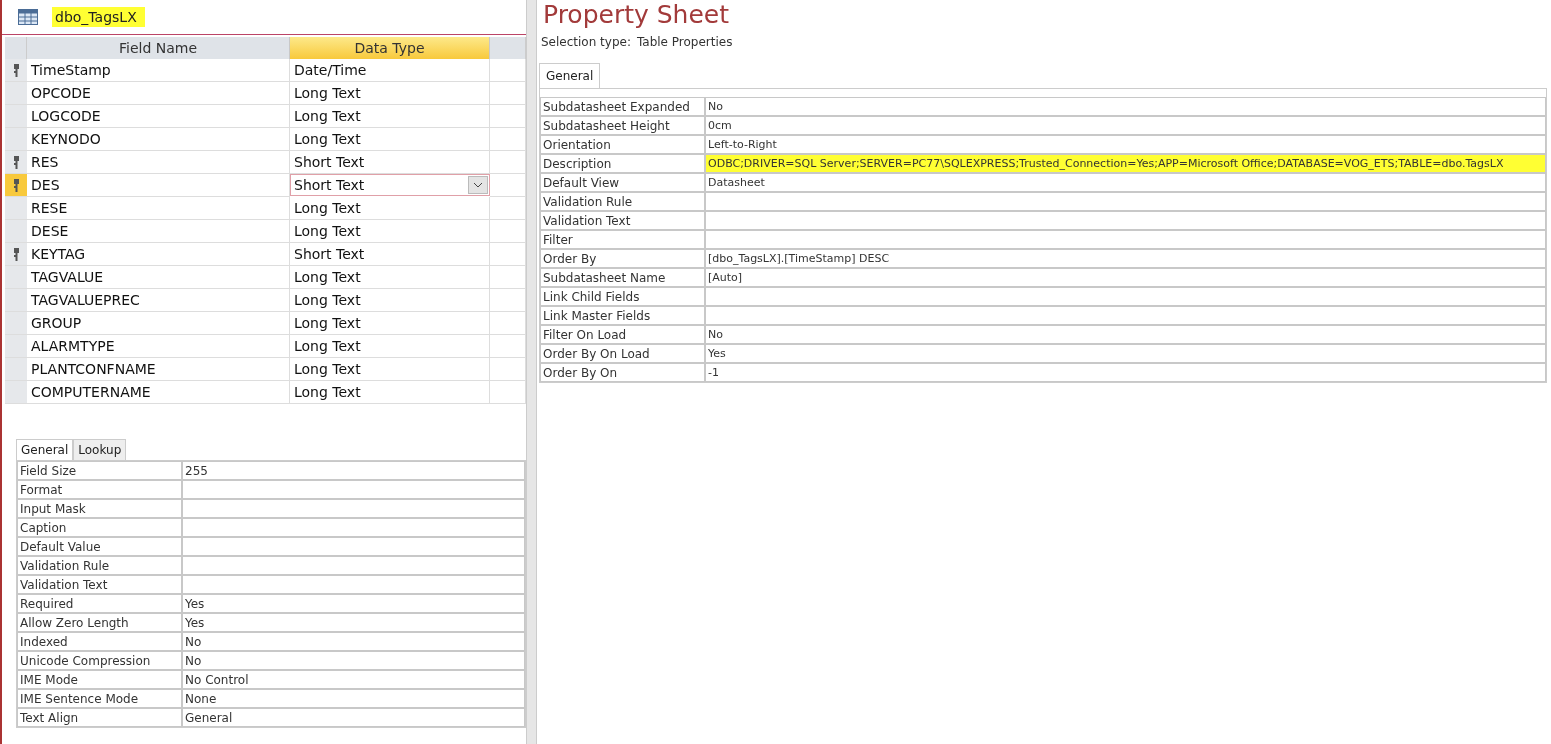 The height and width of the screenshot is (744, 1551). I want to click on data-type-dropdown: Short Text, so click(390, 185).